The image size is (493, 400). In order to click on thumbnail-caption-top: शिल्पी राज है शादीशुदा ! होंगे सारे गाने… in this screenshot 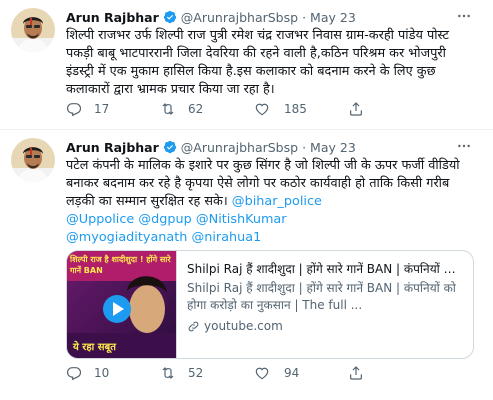, I will do `click(120, 265)`.